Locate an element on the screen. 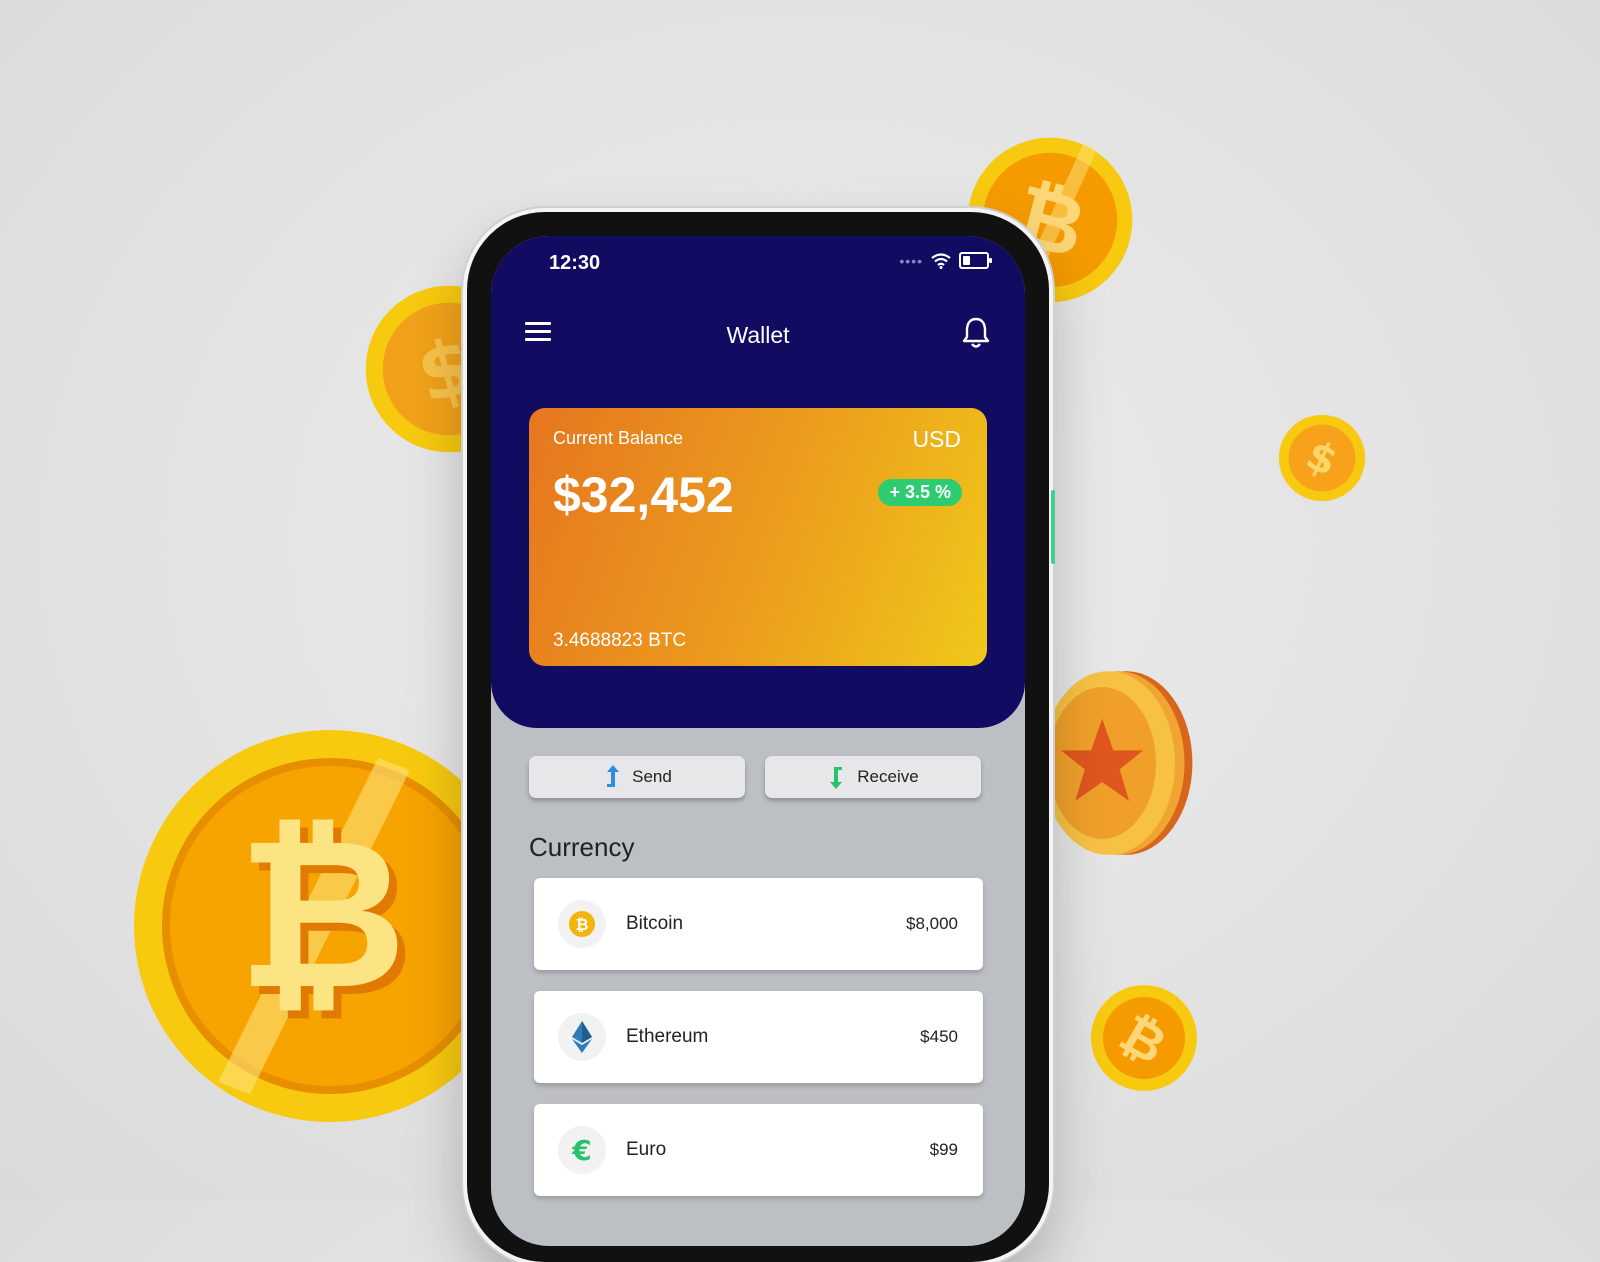 This screenshot has width=1600, height=1262. send-button: Send is located at coordinates (637, 777).